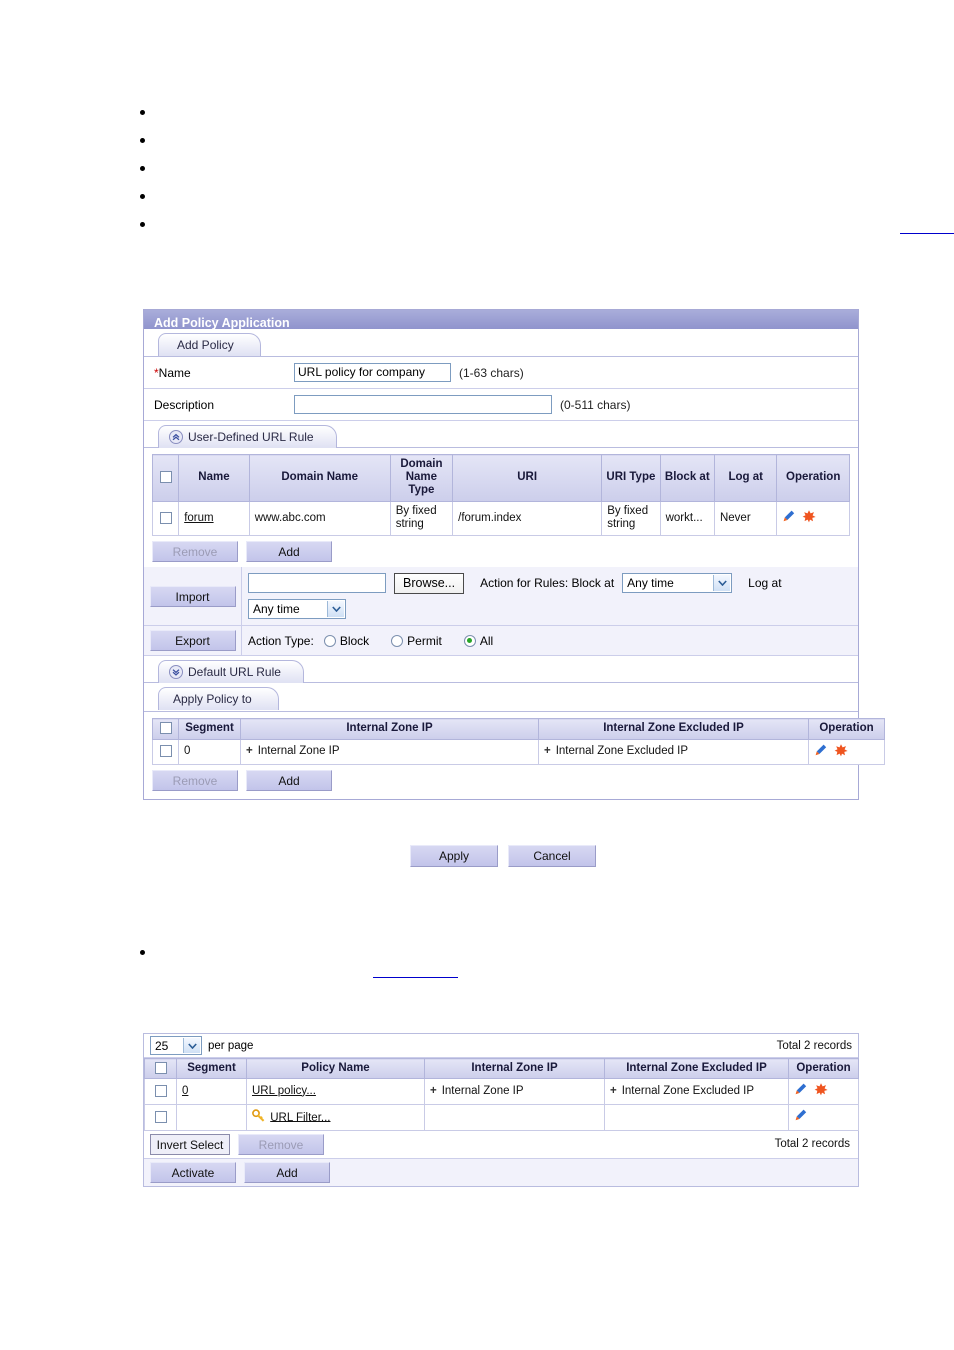 The width and height of the screenshot is (954, 1350). Describe the element at coordinates (193, 1172) in the screenshot. I see `activate-button: Activate` at that location.